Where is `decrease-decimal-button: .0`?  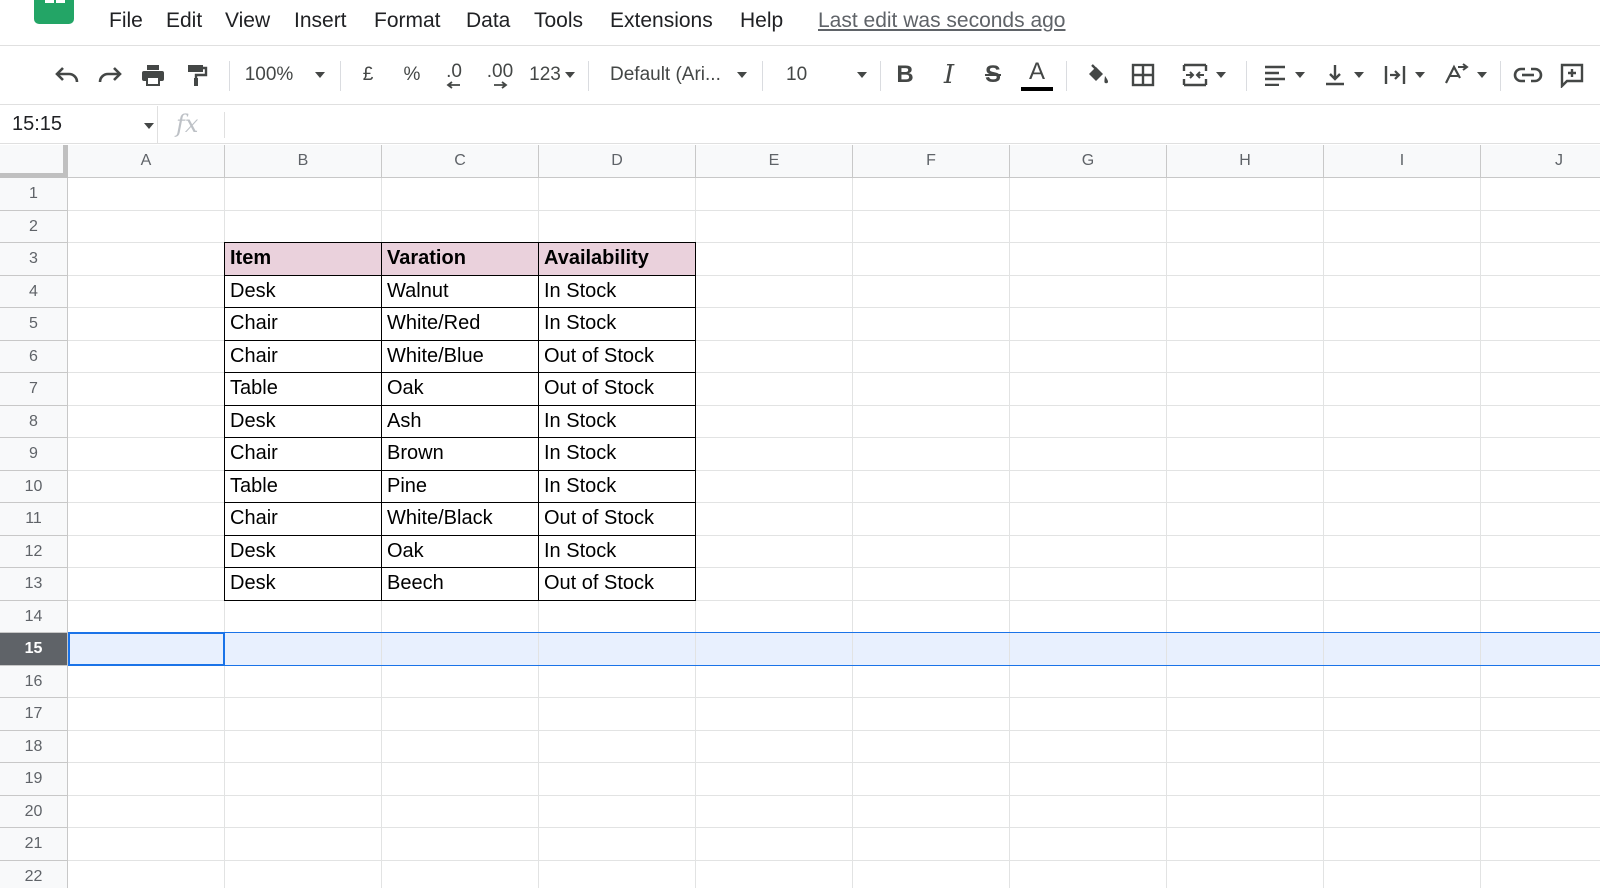
decrease-decimal-button: .0 is located at coordinates (454, 75).